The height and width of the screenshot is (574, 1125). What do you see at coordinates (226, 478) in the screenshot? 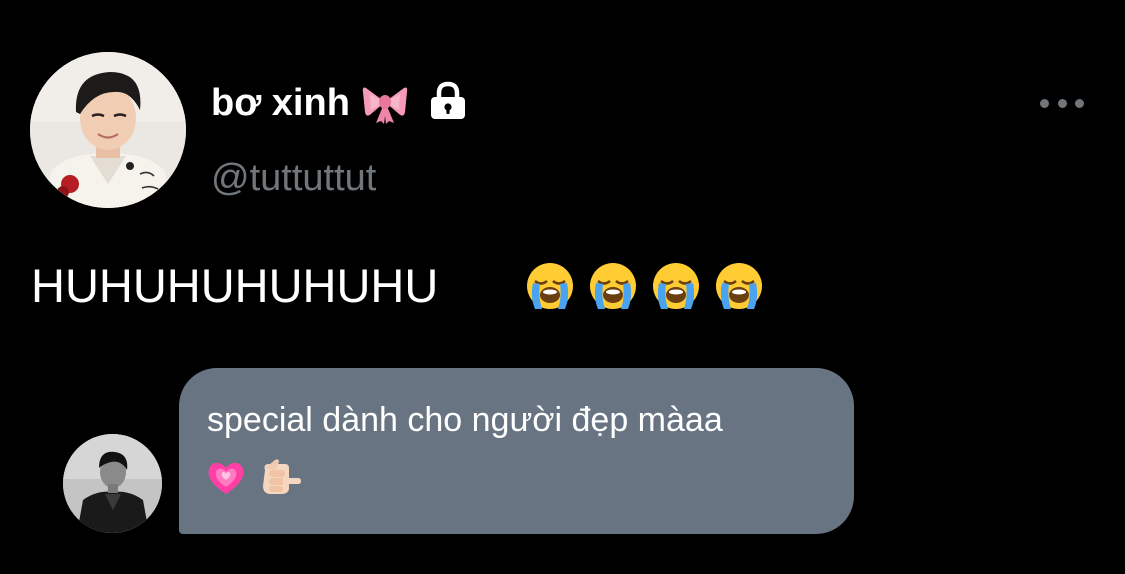
I see `growing-heart-icon` at bounding box center [226, 478].